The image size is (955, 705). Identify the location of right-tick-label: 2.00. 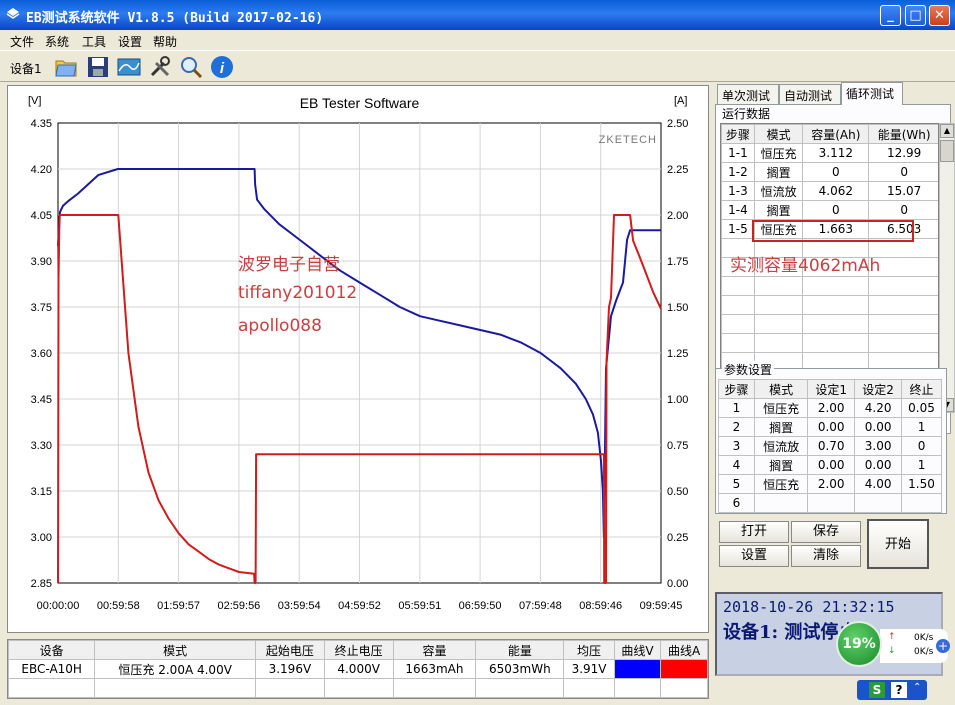
(677, 216).